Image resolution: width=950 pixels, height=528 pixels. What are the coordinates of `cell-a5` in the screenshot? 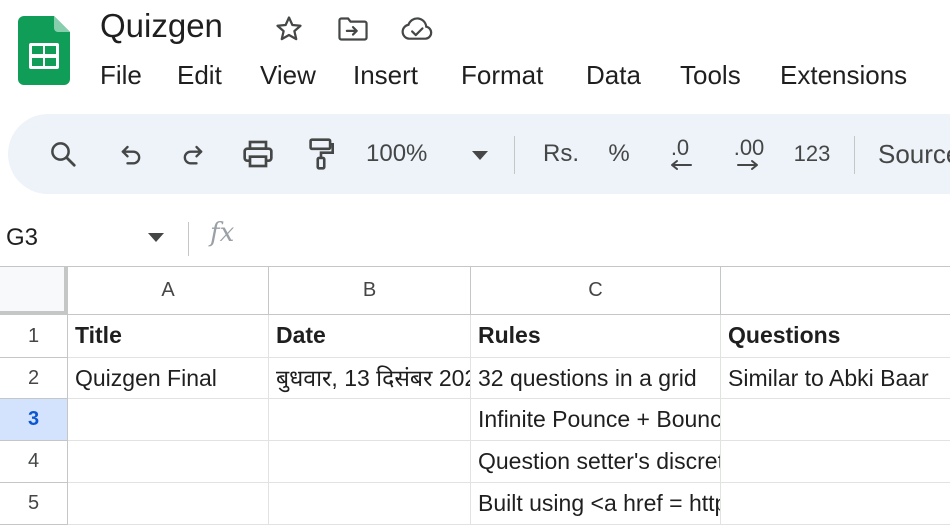 It's located at (168, 504).